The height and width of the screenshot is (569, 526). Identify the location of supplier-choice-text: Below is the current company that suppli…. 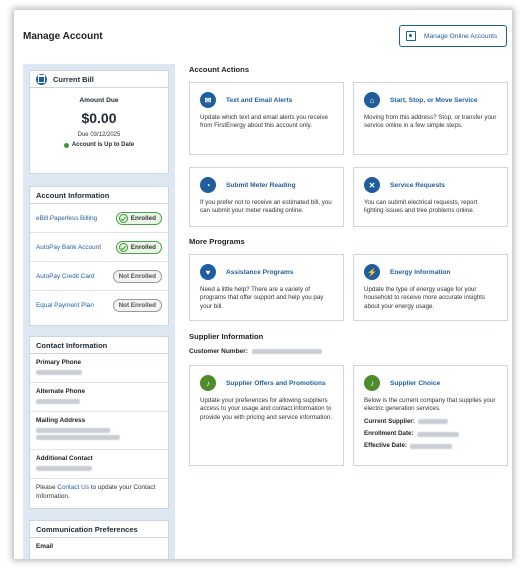
(430, 405).